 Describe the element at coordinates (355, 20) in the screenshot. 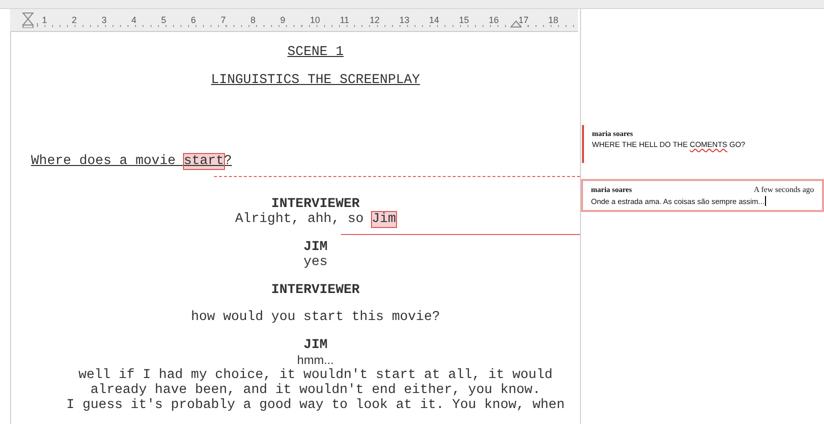

I see `ruler-number: 11` at that location.